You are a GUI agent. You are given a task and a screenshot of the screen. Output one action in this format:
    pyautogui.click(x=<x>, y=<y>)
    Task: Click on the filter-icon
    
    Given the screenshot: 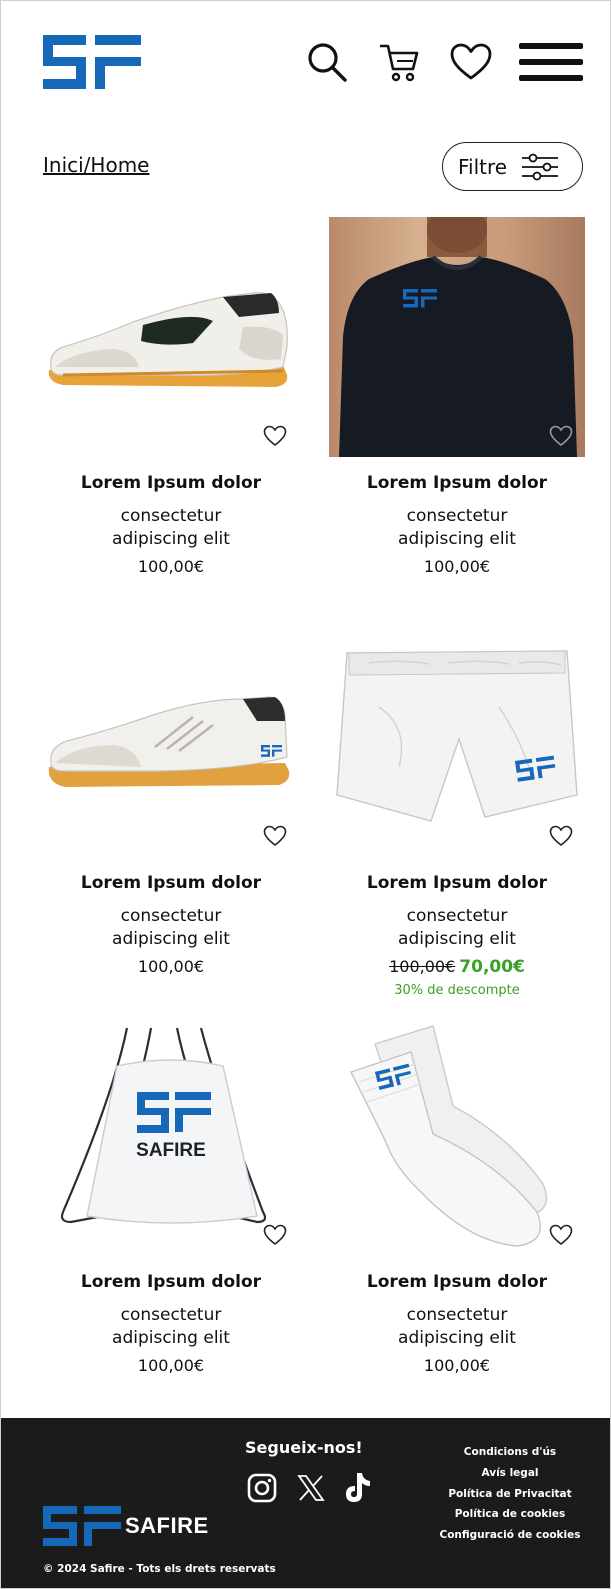 What is the action you would take?
    pyautogui.click(x=540, y=166)
    